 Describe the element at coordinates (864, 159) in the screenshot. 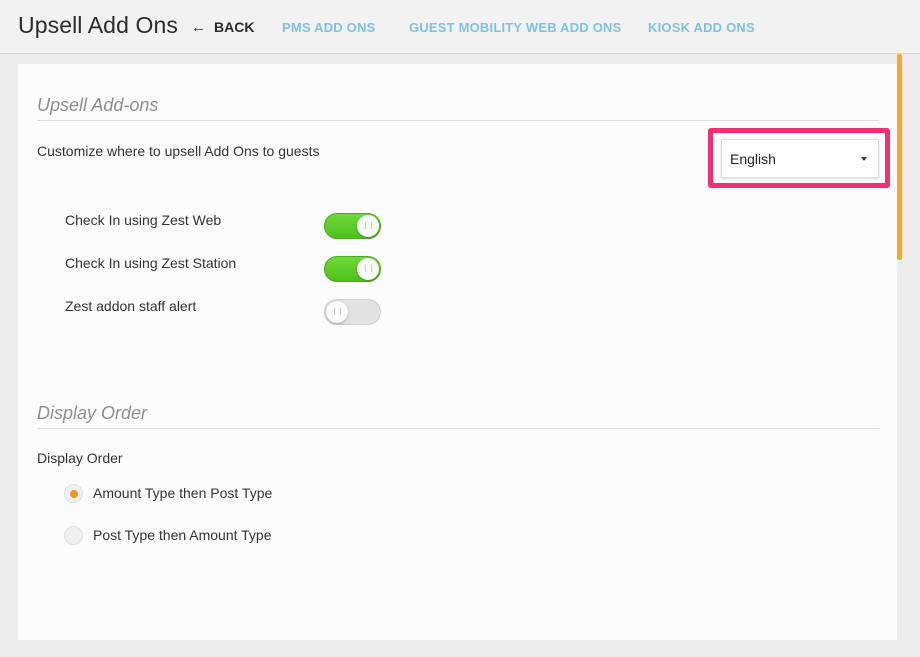

I see `caret-down-icon` at that location.